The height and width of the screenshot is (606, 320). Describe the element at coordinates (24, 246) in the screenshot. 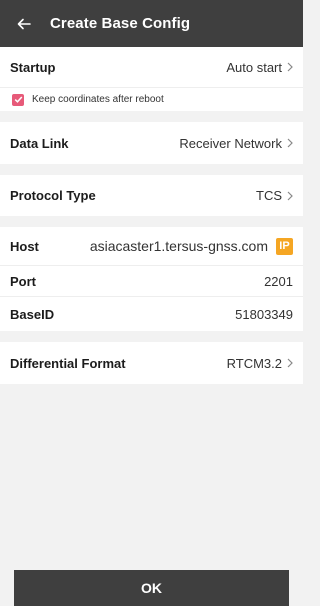

I see `host-label: Host` at that location.